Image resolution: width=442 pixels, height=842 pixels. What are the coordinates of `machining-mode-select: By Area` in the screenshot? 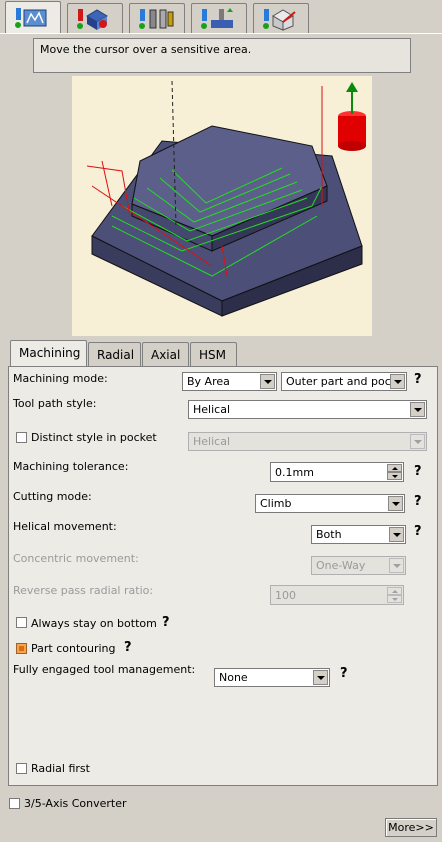 It's located at (229, 381).